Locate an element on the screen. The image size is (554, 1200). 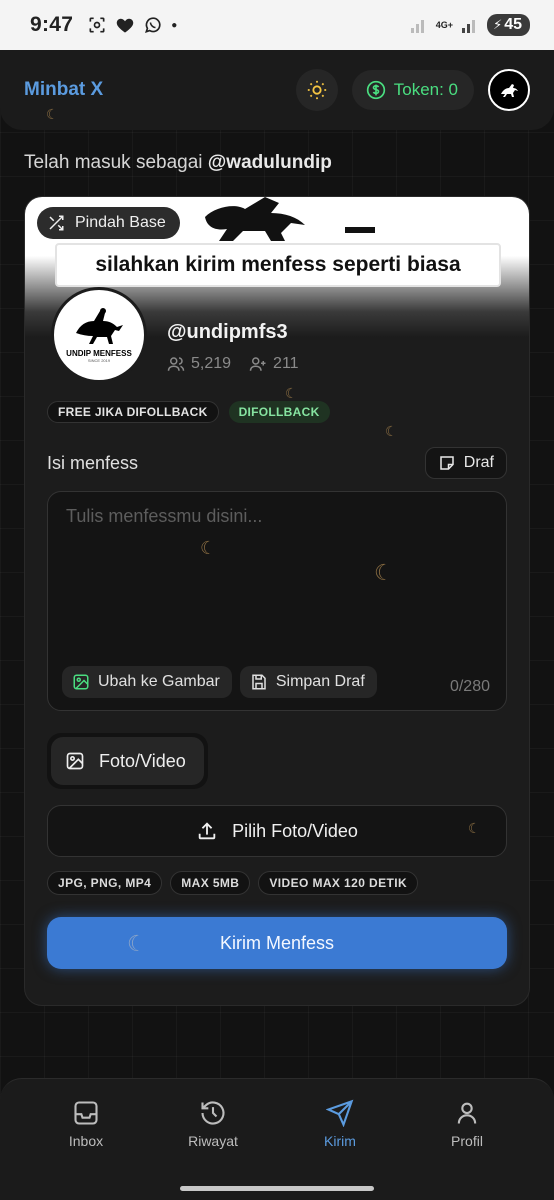
logged-in-prefix: Telah masuk sebagai is located at coordinates (116, 162).